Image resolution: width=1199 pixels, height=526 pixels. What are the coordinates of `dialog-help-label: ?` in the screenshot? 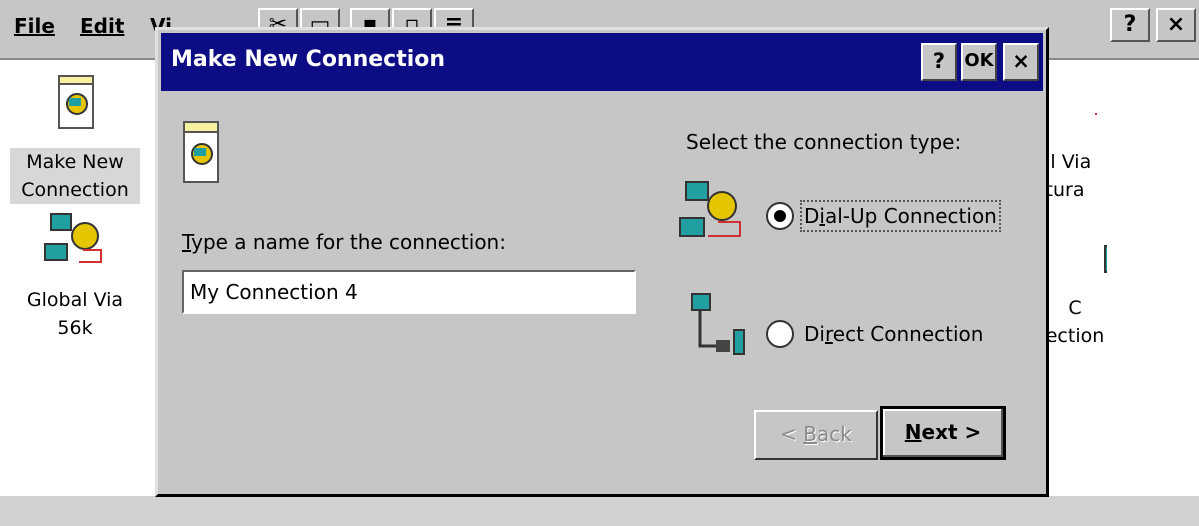 It's located at (939, 61).